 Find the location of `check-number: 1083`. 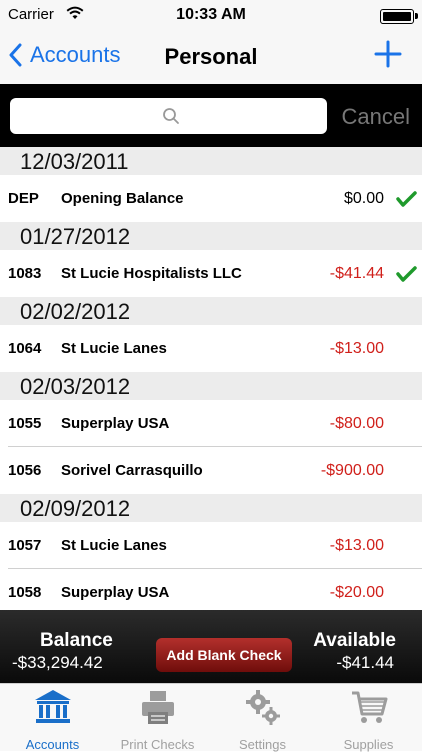

check-number: 1083 is located at coordinates (25, 273).